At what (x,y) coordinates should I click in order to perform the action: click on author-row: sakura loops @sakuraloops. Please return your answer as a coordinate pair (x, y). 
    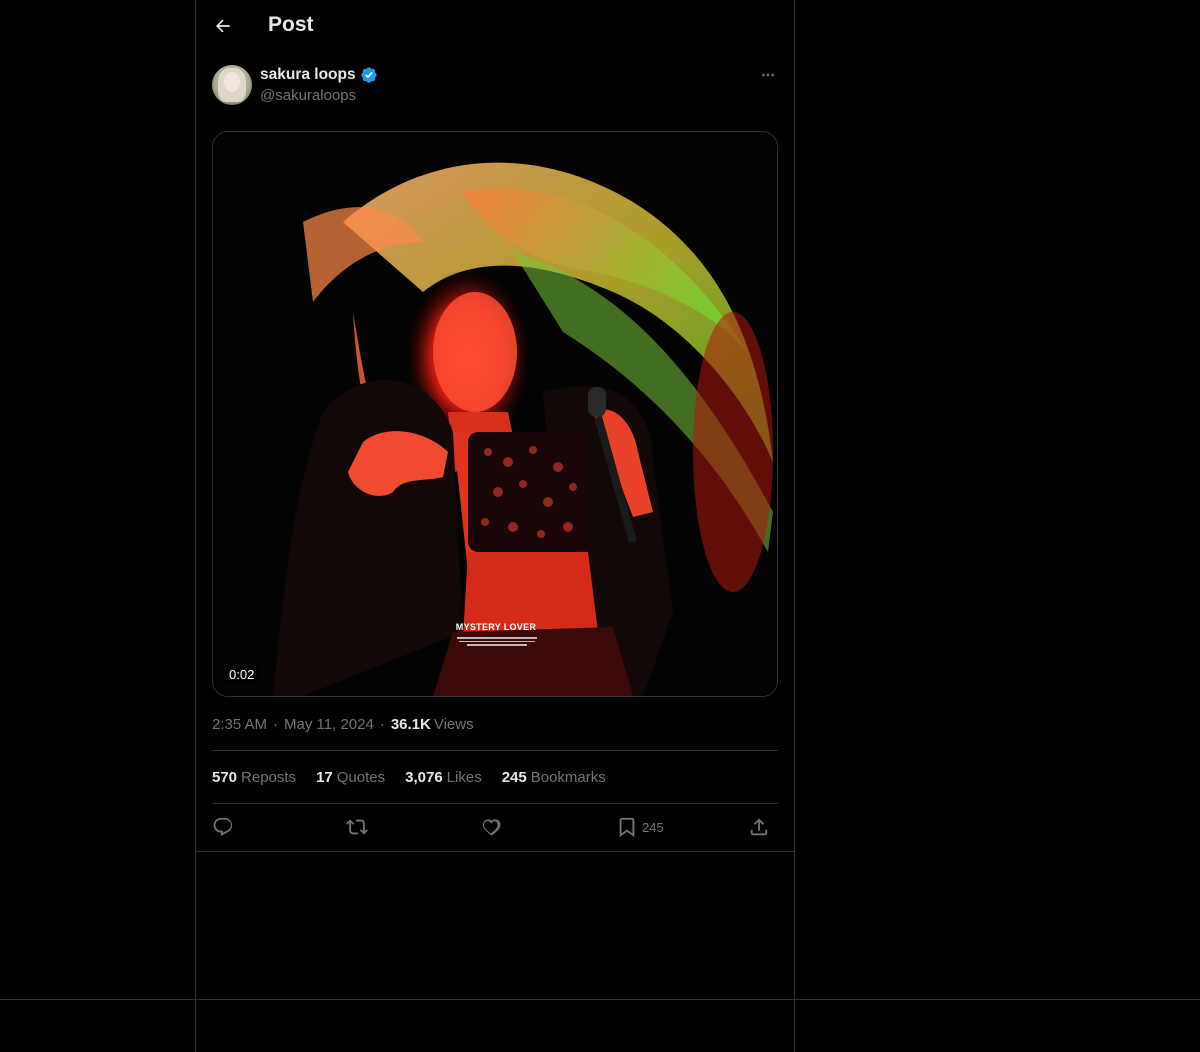
    Looking at the image, I should click on (495, 86).